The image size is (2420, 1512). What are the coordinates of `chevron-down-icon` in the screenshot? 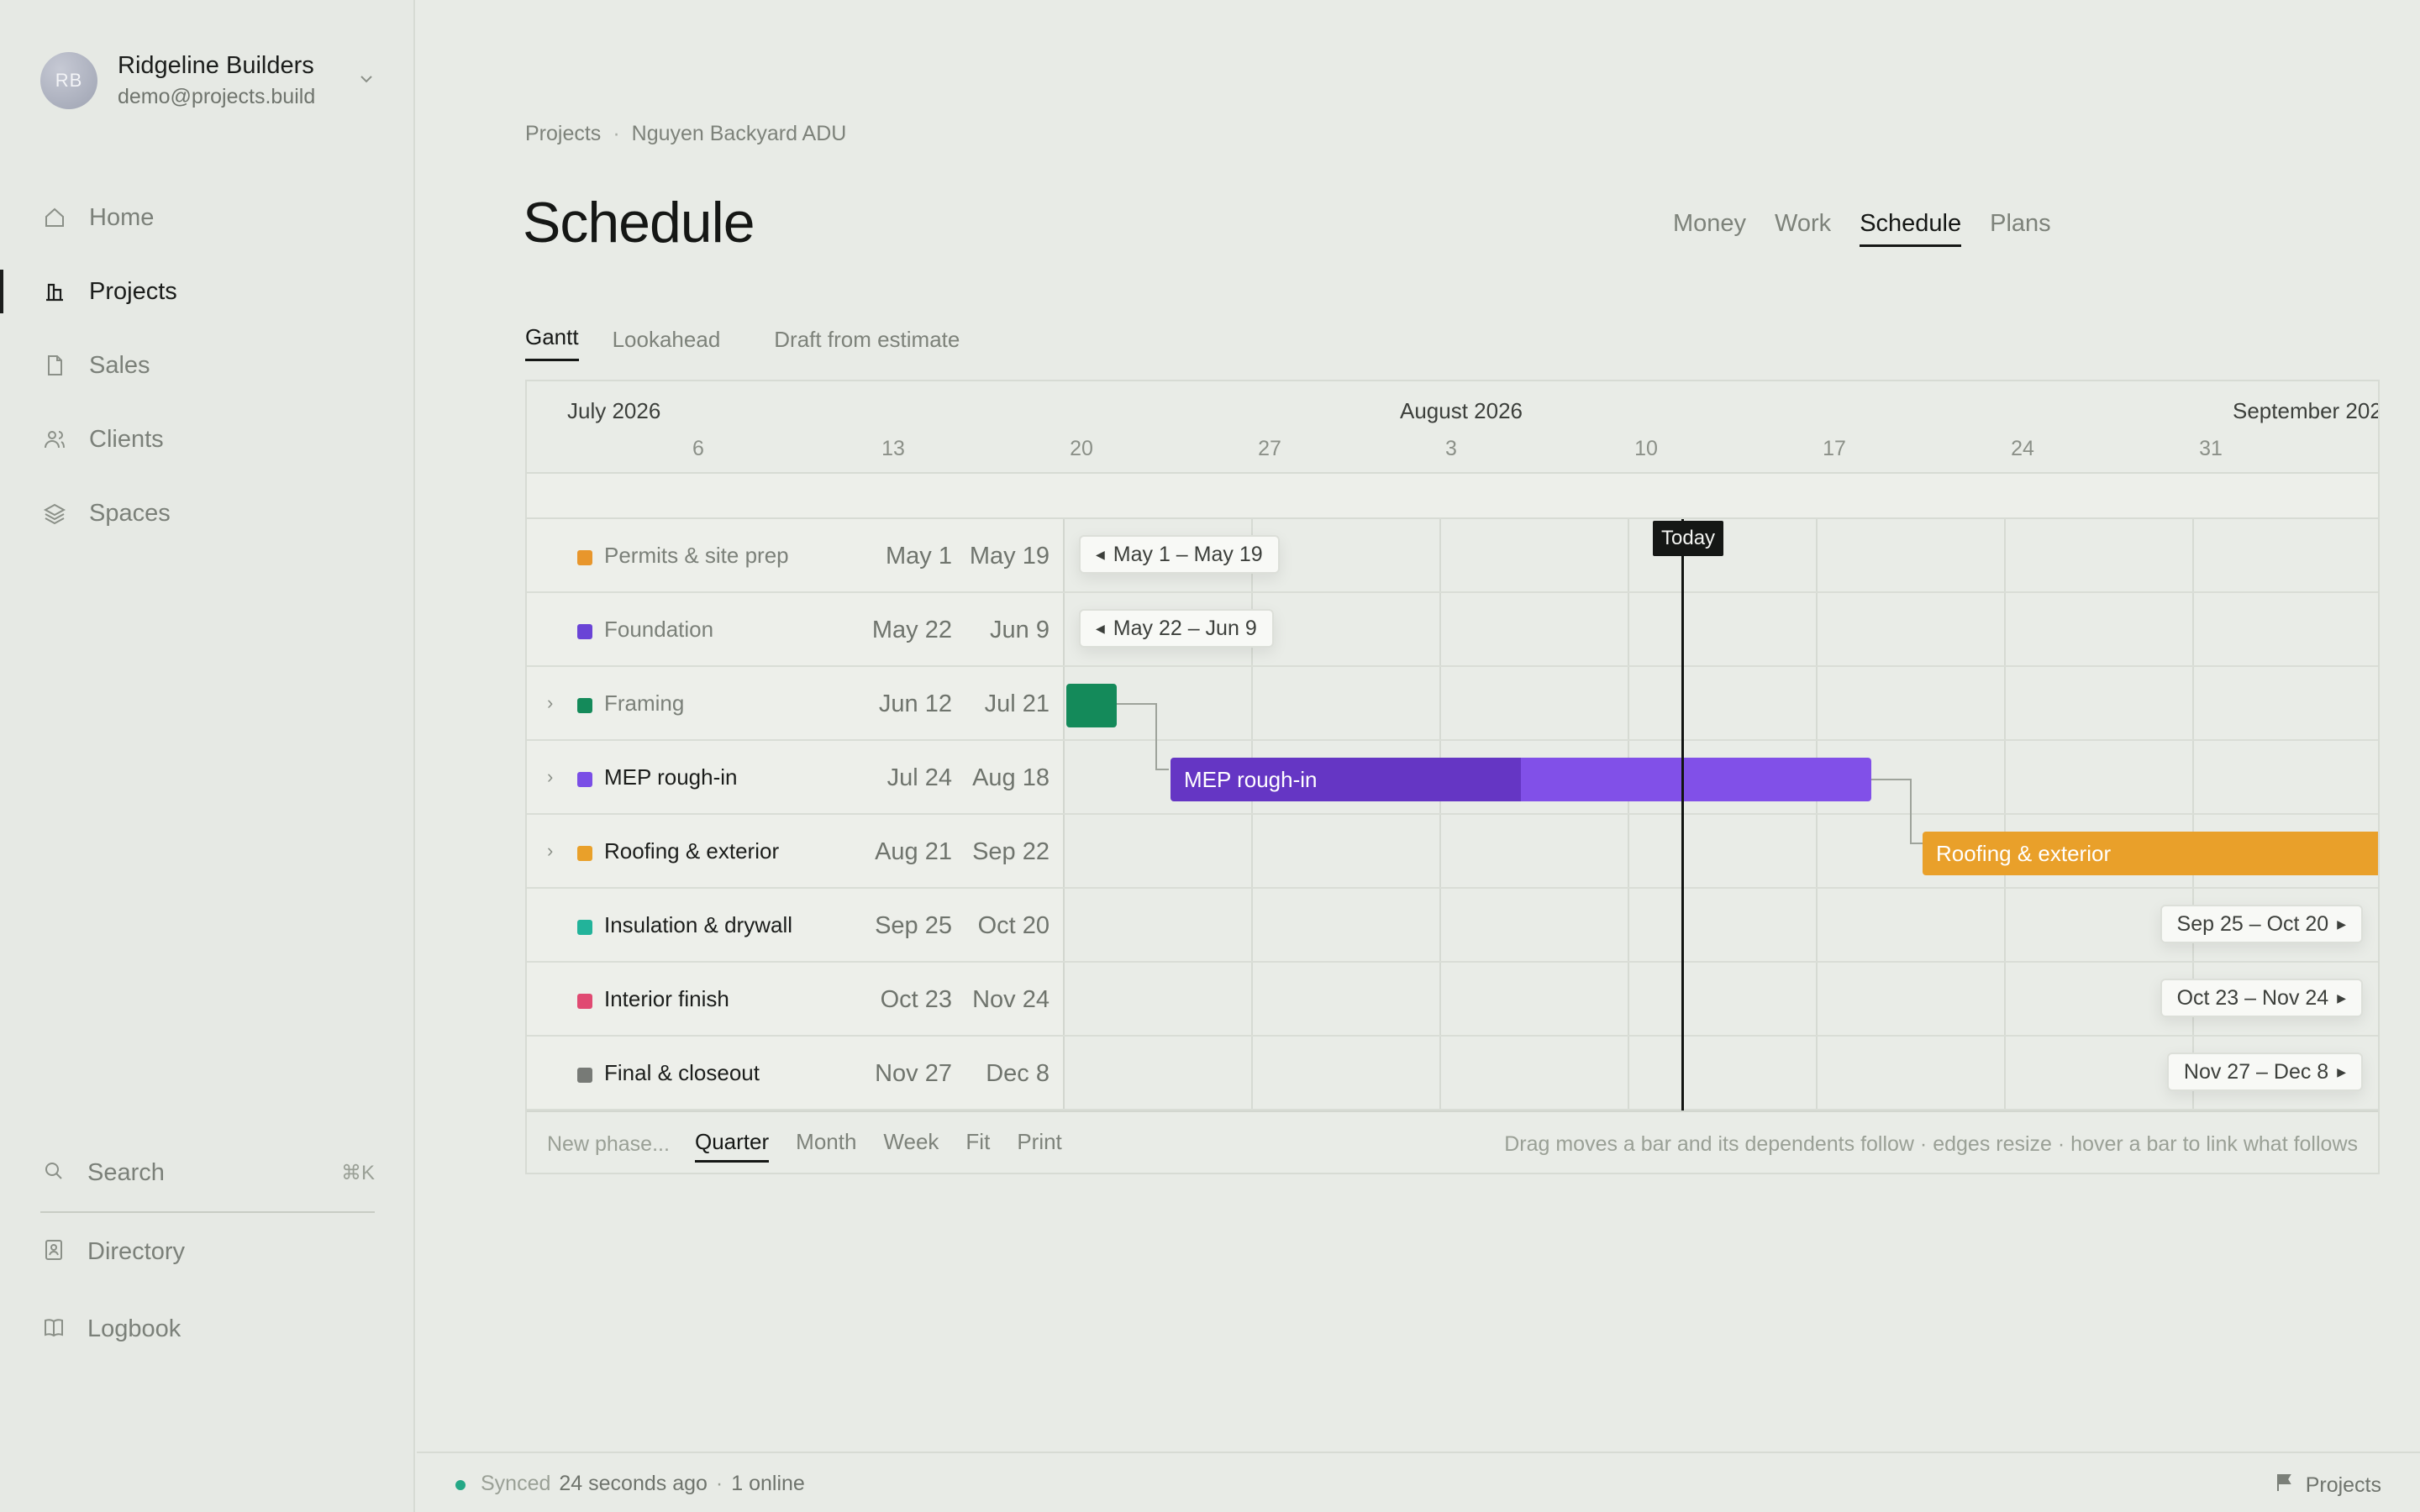 It's located at (366, 79).